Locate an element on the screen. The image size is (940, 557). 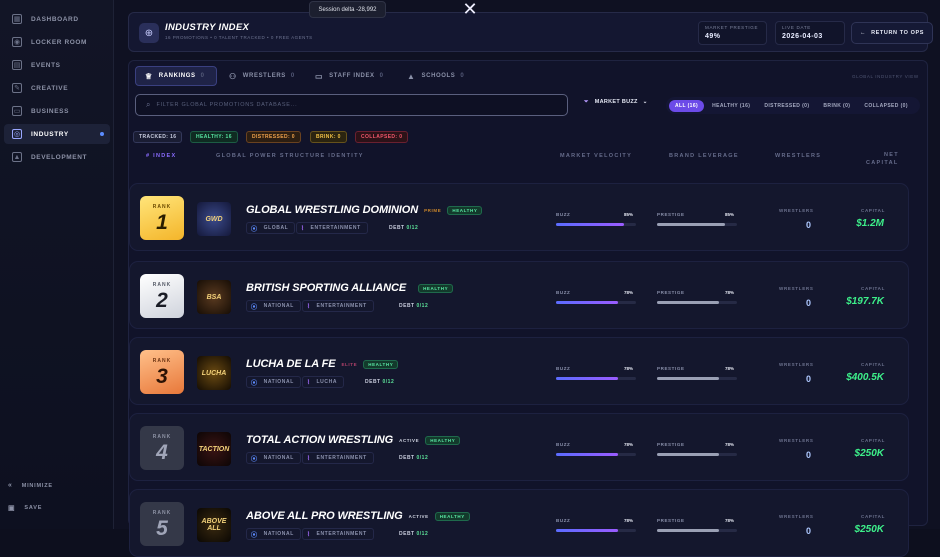
minimize-button: «MINIMIZE is located at coordinates (30, 485).